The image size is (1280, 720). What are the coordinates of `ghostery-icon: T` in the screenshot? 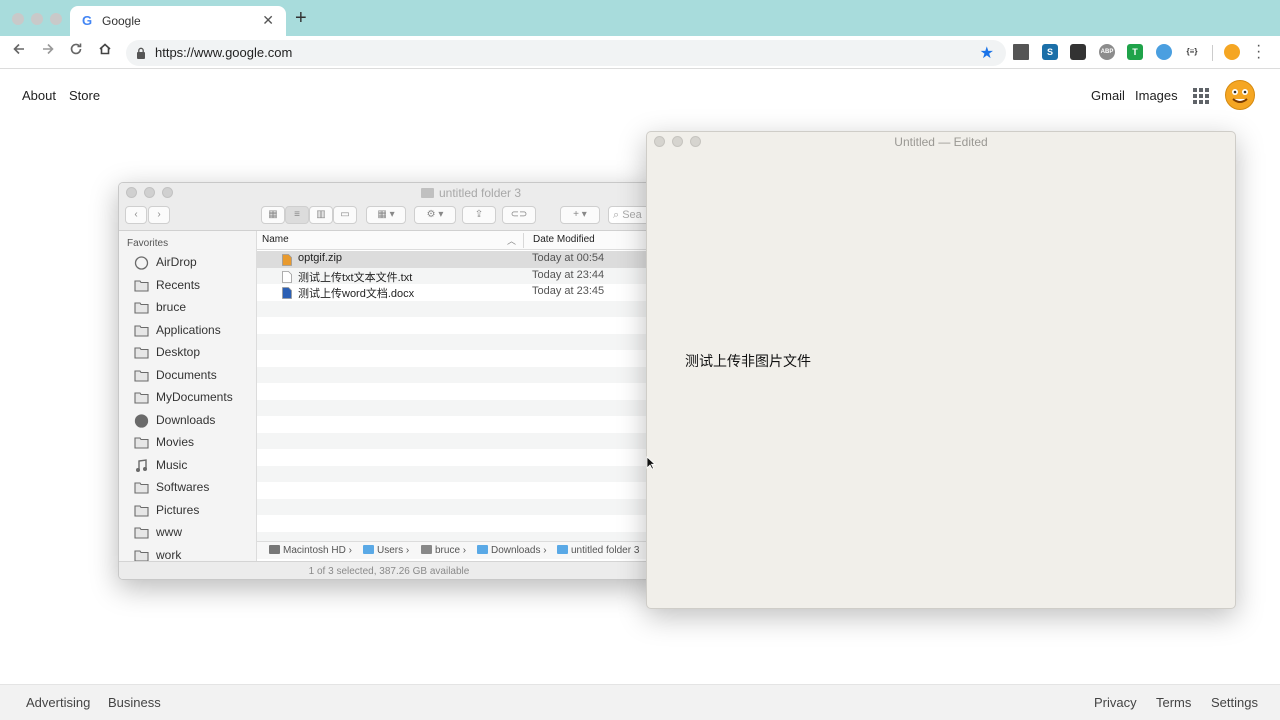 It's located at (1135, 52).